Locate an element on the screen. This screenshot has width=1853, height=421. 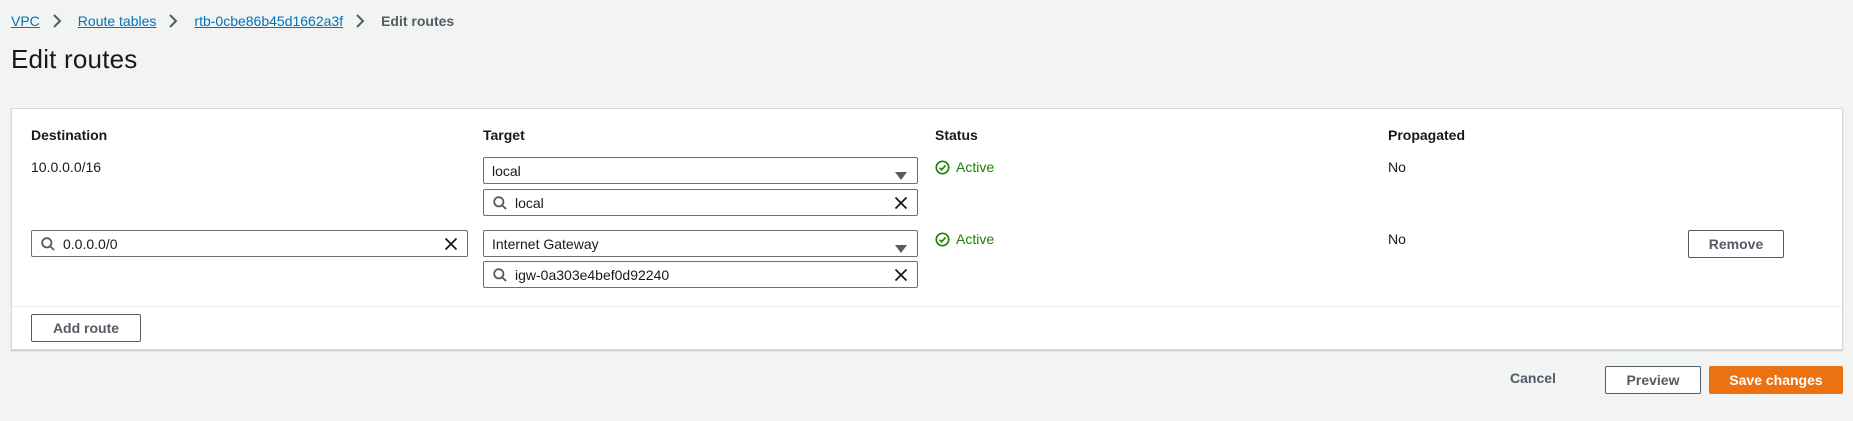
target-type-value: Internet Gateway is located at coordinates (545, 243).